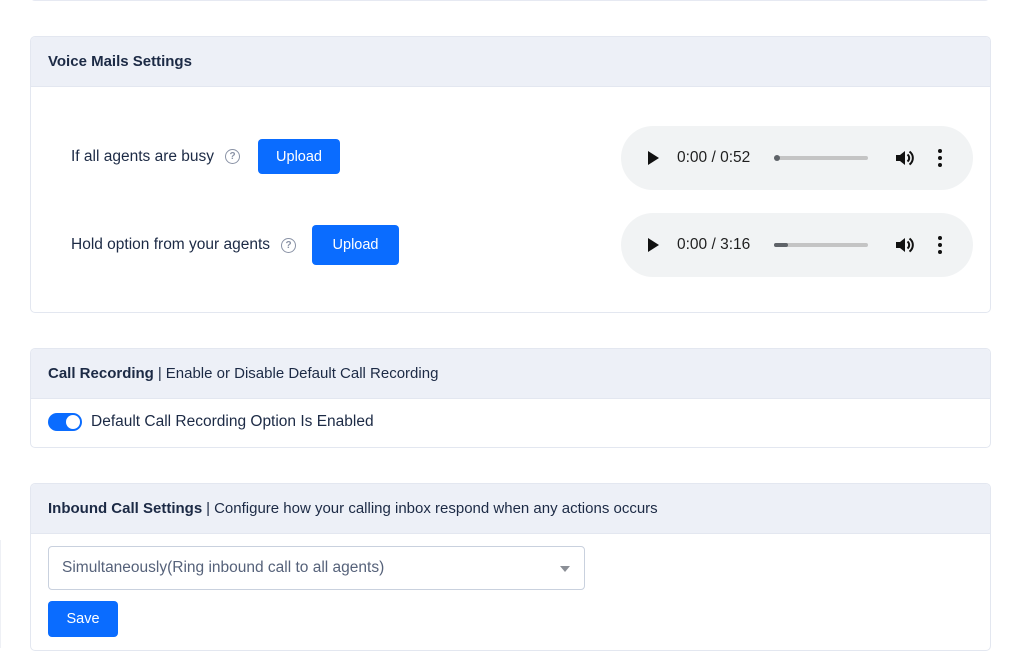 The height and width of the screenshot is (668, 1024). Describe the element at coordinates (0, 594) in the screenshot. I see `left-divider` at that location.